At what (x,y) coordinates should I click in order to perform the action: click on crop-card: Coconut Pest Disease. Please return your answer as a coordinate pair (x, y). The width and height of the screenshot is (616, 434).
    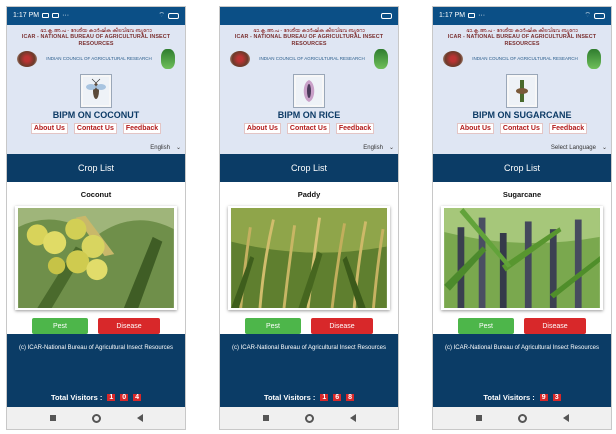
    Looking at the image, I should click on (96, 258).